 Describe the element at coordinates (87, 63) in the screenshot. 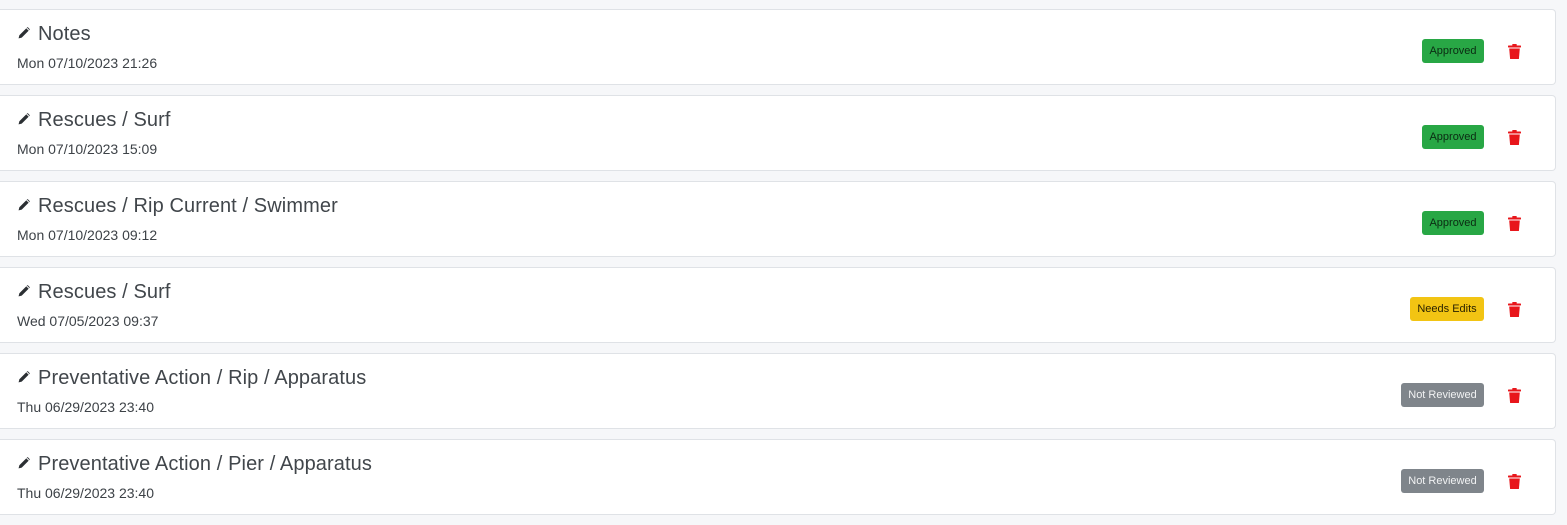

I see `entry-date: Mon 07/10/2023 21:26` at that location.